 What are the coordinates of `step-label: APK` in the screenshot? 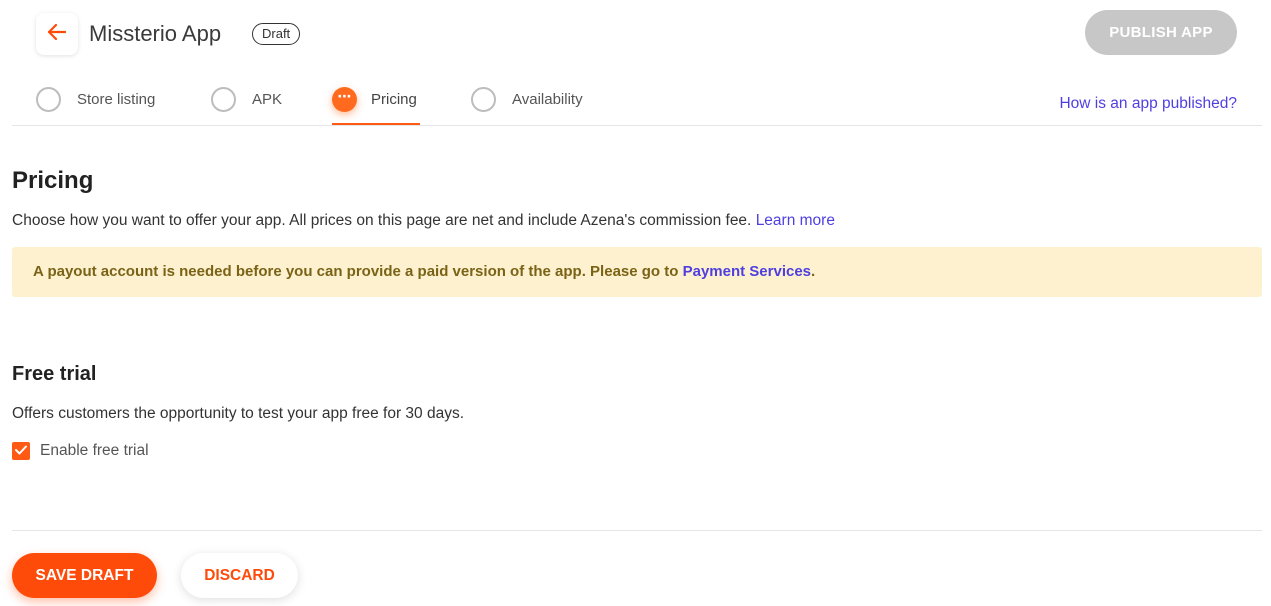 It's located at (267, 99).